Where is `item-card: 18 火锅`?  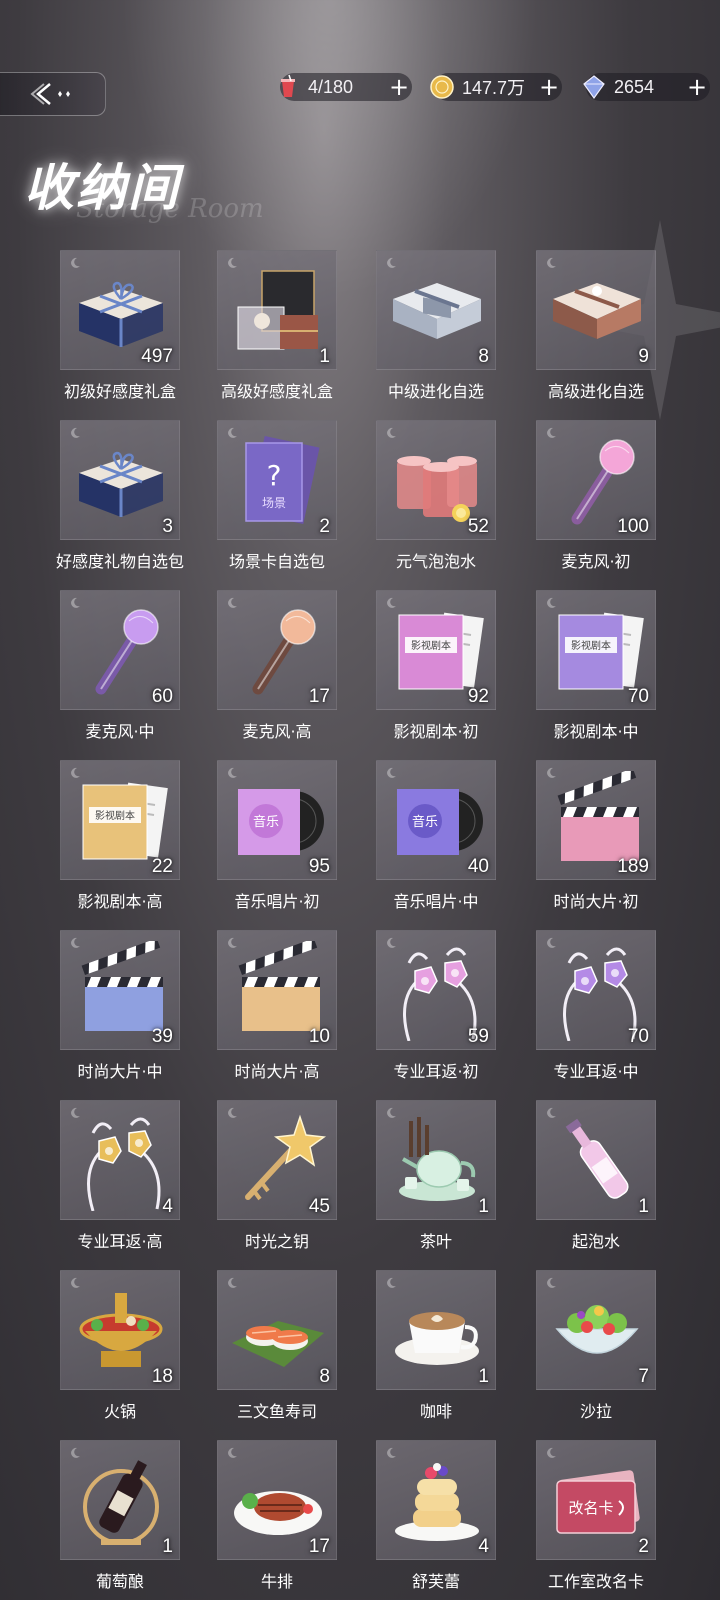
item-card: 18 火锅 is located at coordinates (120, 1355).